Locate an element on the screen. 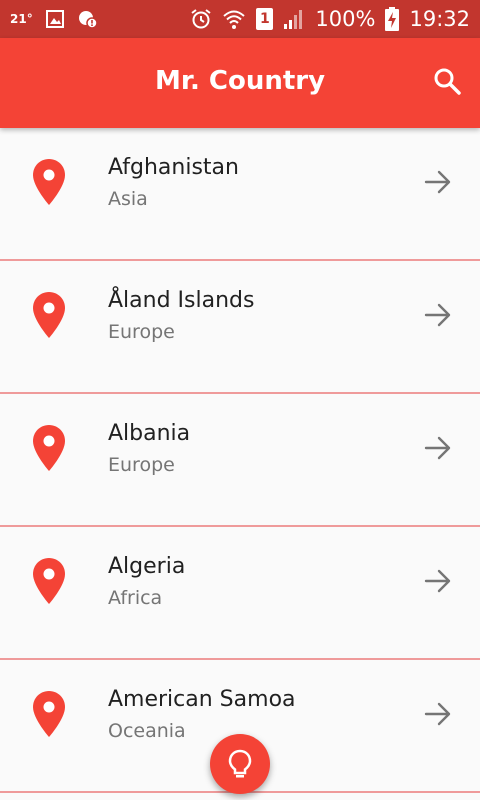 Image resolution: width=480 pixels, height=800 pixels. search-button is located at coordinates (447, 81).